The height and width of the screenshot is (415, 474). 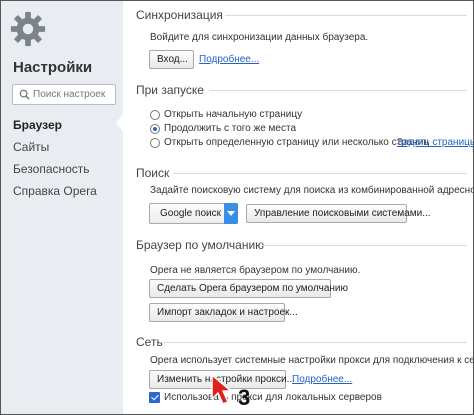 What do you see at coordinates (153, 173) in the screenshot?
I see `search-heading: Поиск` at bounding box center [153, 173].